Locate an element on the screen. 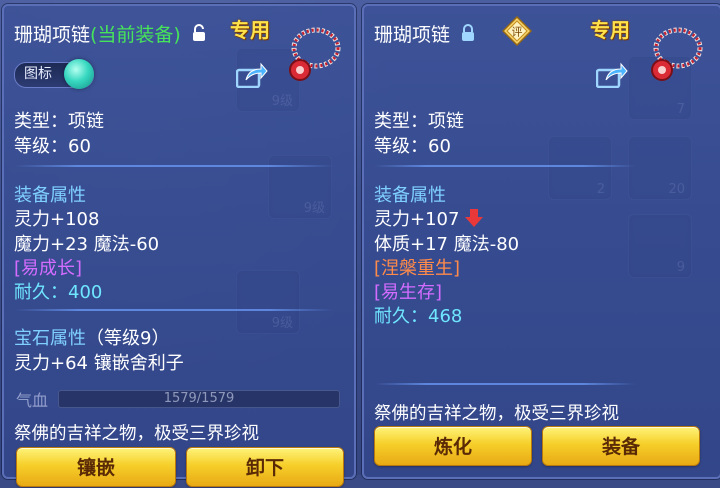 The width and height of the screenshot is (720, 488). icon-toggle: 图标 is located at coordinates (55, 74).